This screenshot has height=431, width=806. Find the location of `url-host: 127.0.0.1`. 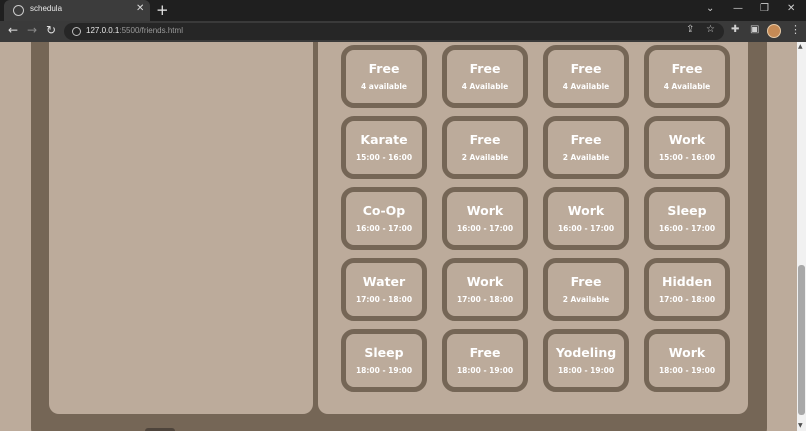

url-host: 127.0.0.1 is located at coordinates (103, 30).